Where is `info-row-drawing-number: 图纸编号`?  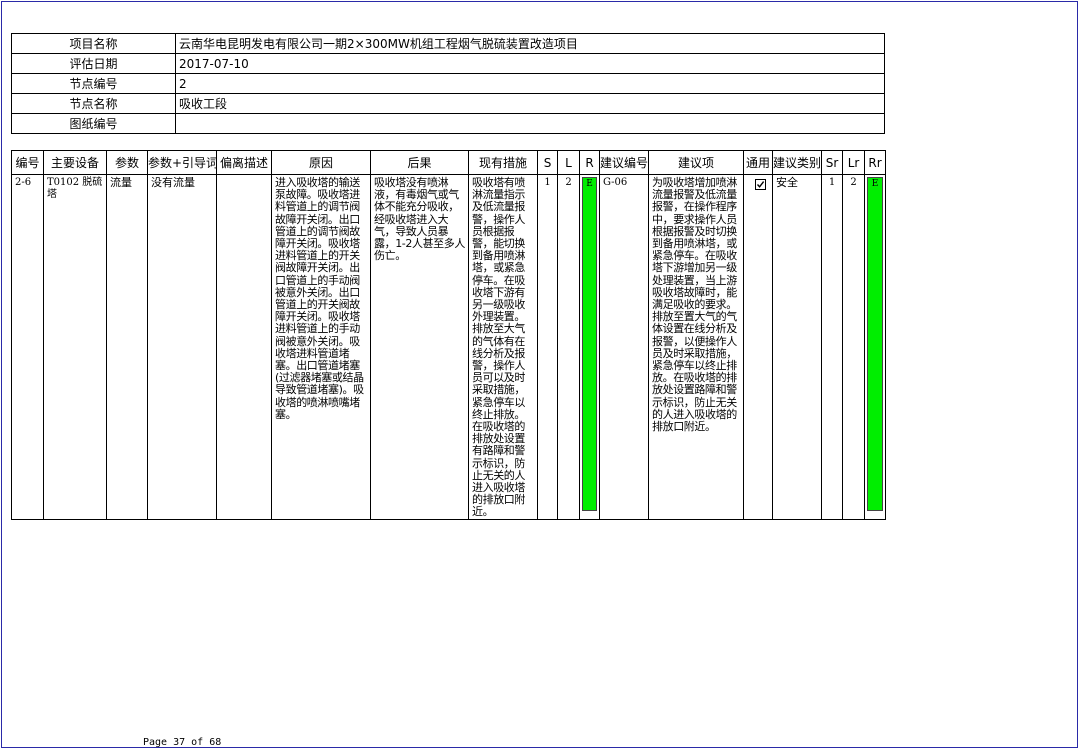 info-row-drawing-number: 图纸编号 is located at coordinates (448, 123).